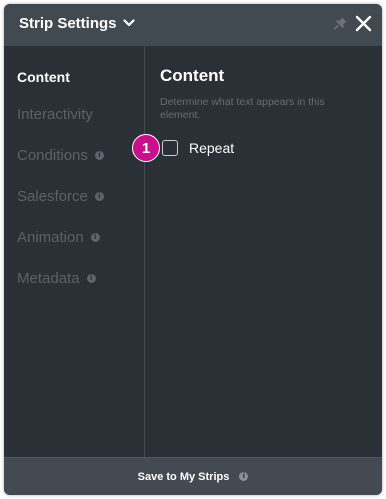 This screenshot has width=386, height=499. What do you see at coordinates (68, 23) in the screenshot?
I see `panel-title: Strip Settings` at bounding box center [68, 23].